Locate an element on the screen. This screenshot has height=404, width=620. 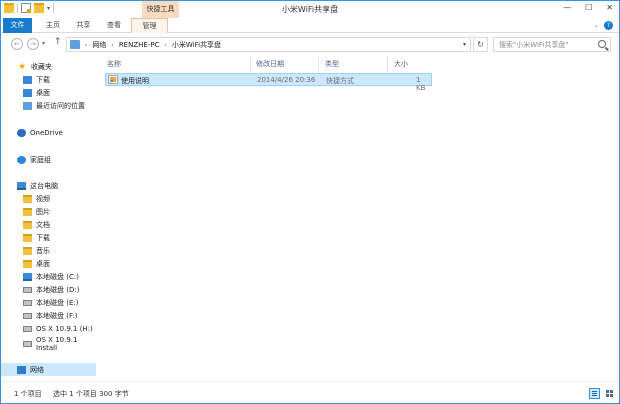
nav-item-drive-f: 本地磁盘 (F:) is located at coordinates (48, 315).